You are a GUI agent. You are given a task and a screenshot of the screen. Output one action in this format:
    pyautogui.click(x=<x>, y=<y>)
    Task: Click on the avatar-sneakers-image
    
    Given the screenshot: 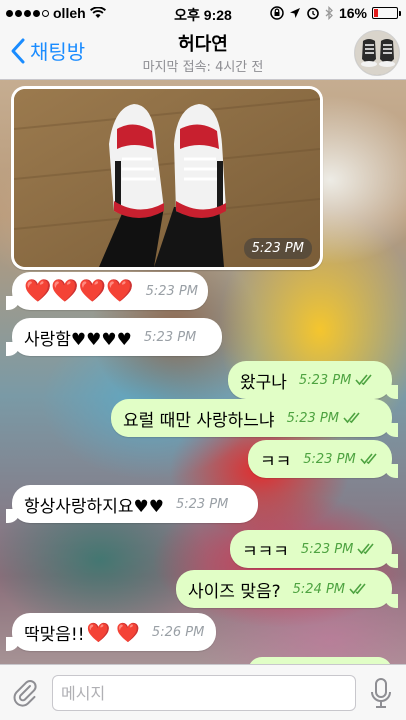 What is the action you would take?
    pyautogui.click(x=377, y=53)
    